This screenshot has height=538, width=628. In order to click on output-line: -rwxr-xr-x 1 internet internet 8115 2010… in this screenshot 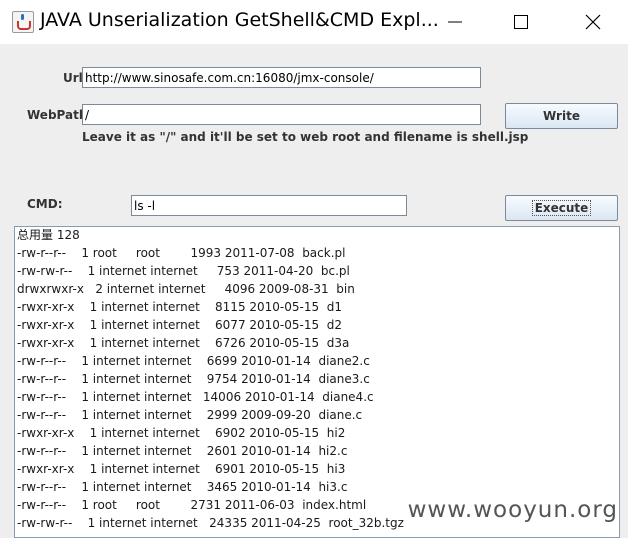, I will do `click(180, 307)`.